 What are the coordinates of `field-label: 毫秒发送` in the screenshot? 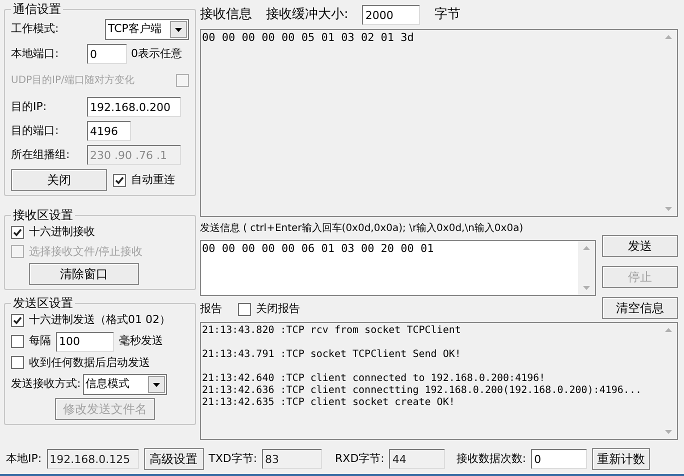 It's located at (141, 341).